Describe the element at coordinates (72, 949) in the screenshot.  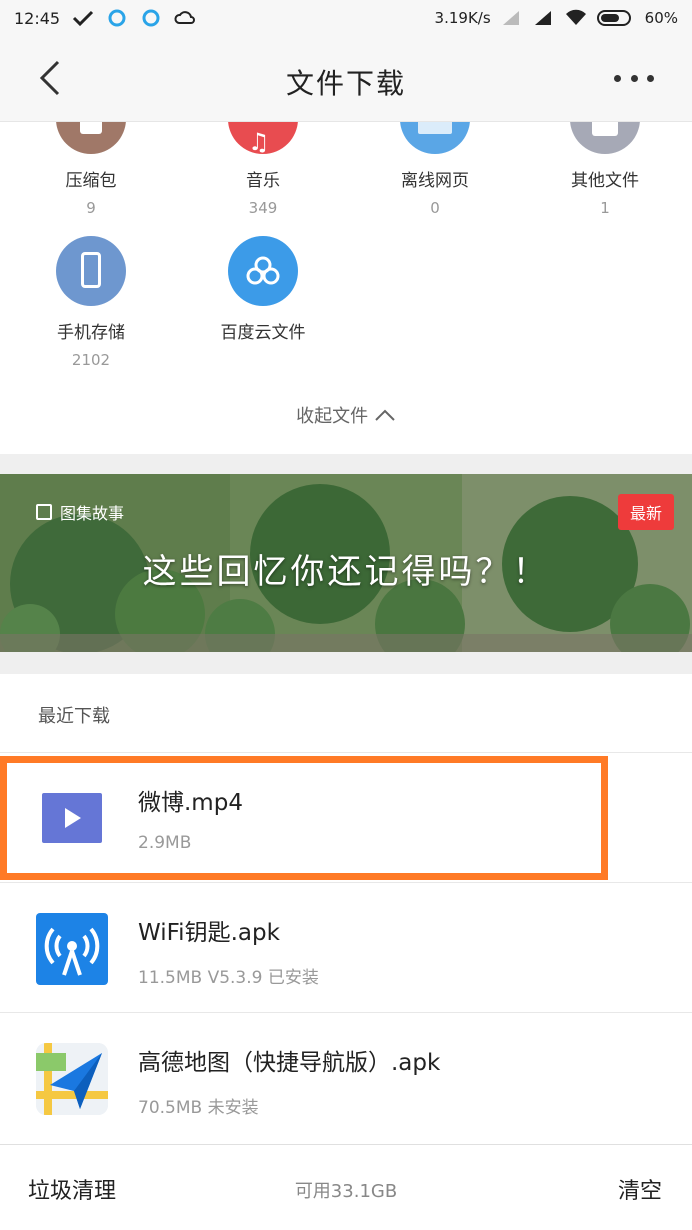
I see `wifi-icon` at that location.